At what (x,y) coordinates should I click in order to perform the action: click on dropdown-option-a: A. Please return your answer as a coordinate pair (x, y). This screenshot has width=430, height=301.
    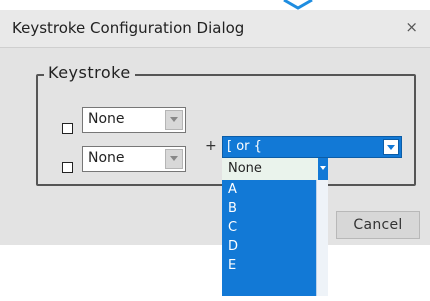
    Looking at the image, I should click on (269, 189).